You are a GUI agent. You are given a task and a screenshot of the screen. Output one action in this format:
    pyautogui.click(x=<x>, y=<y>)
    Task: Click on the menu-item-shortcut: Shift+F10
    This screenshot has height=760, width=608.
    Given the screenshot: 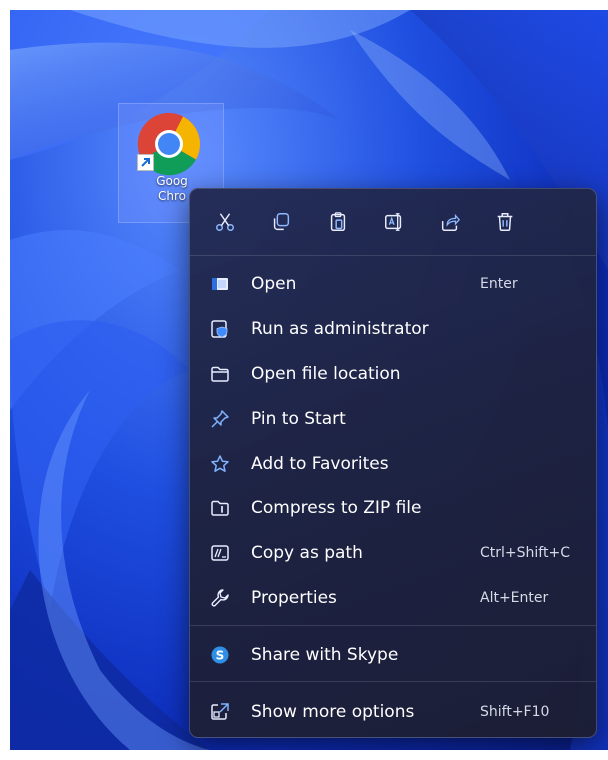 What is the action you would take?
    pyautogui.click(x=515, y=712)
    